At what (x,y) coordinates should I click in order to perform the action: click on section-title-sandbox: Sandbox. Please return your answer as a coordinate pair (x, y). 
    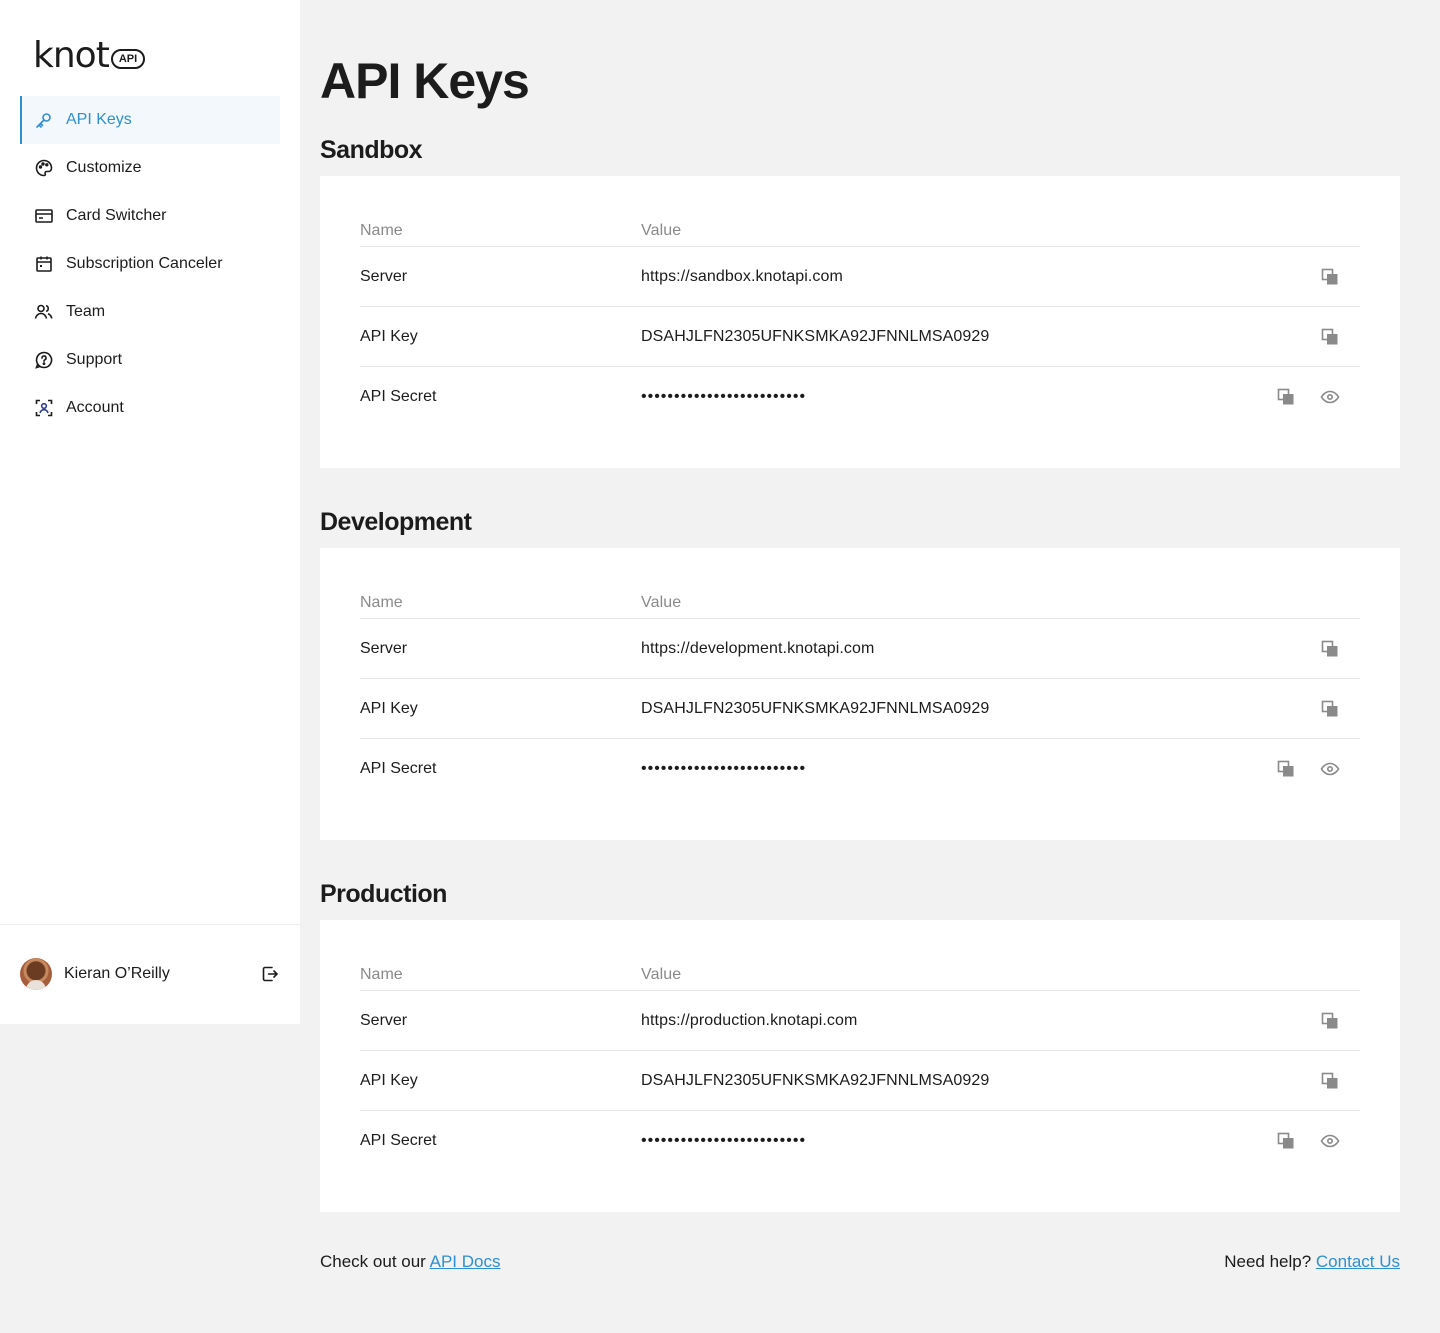
    Looking at the image, I should click on (371, 150).